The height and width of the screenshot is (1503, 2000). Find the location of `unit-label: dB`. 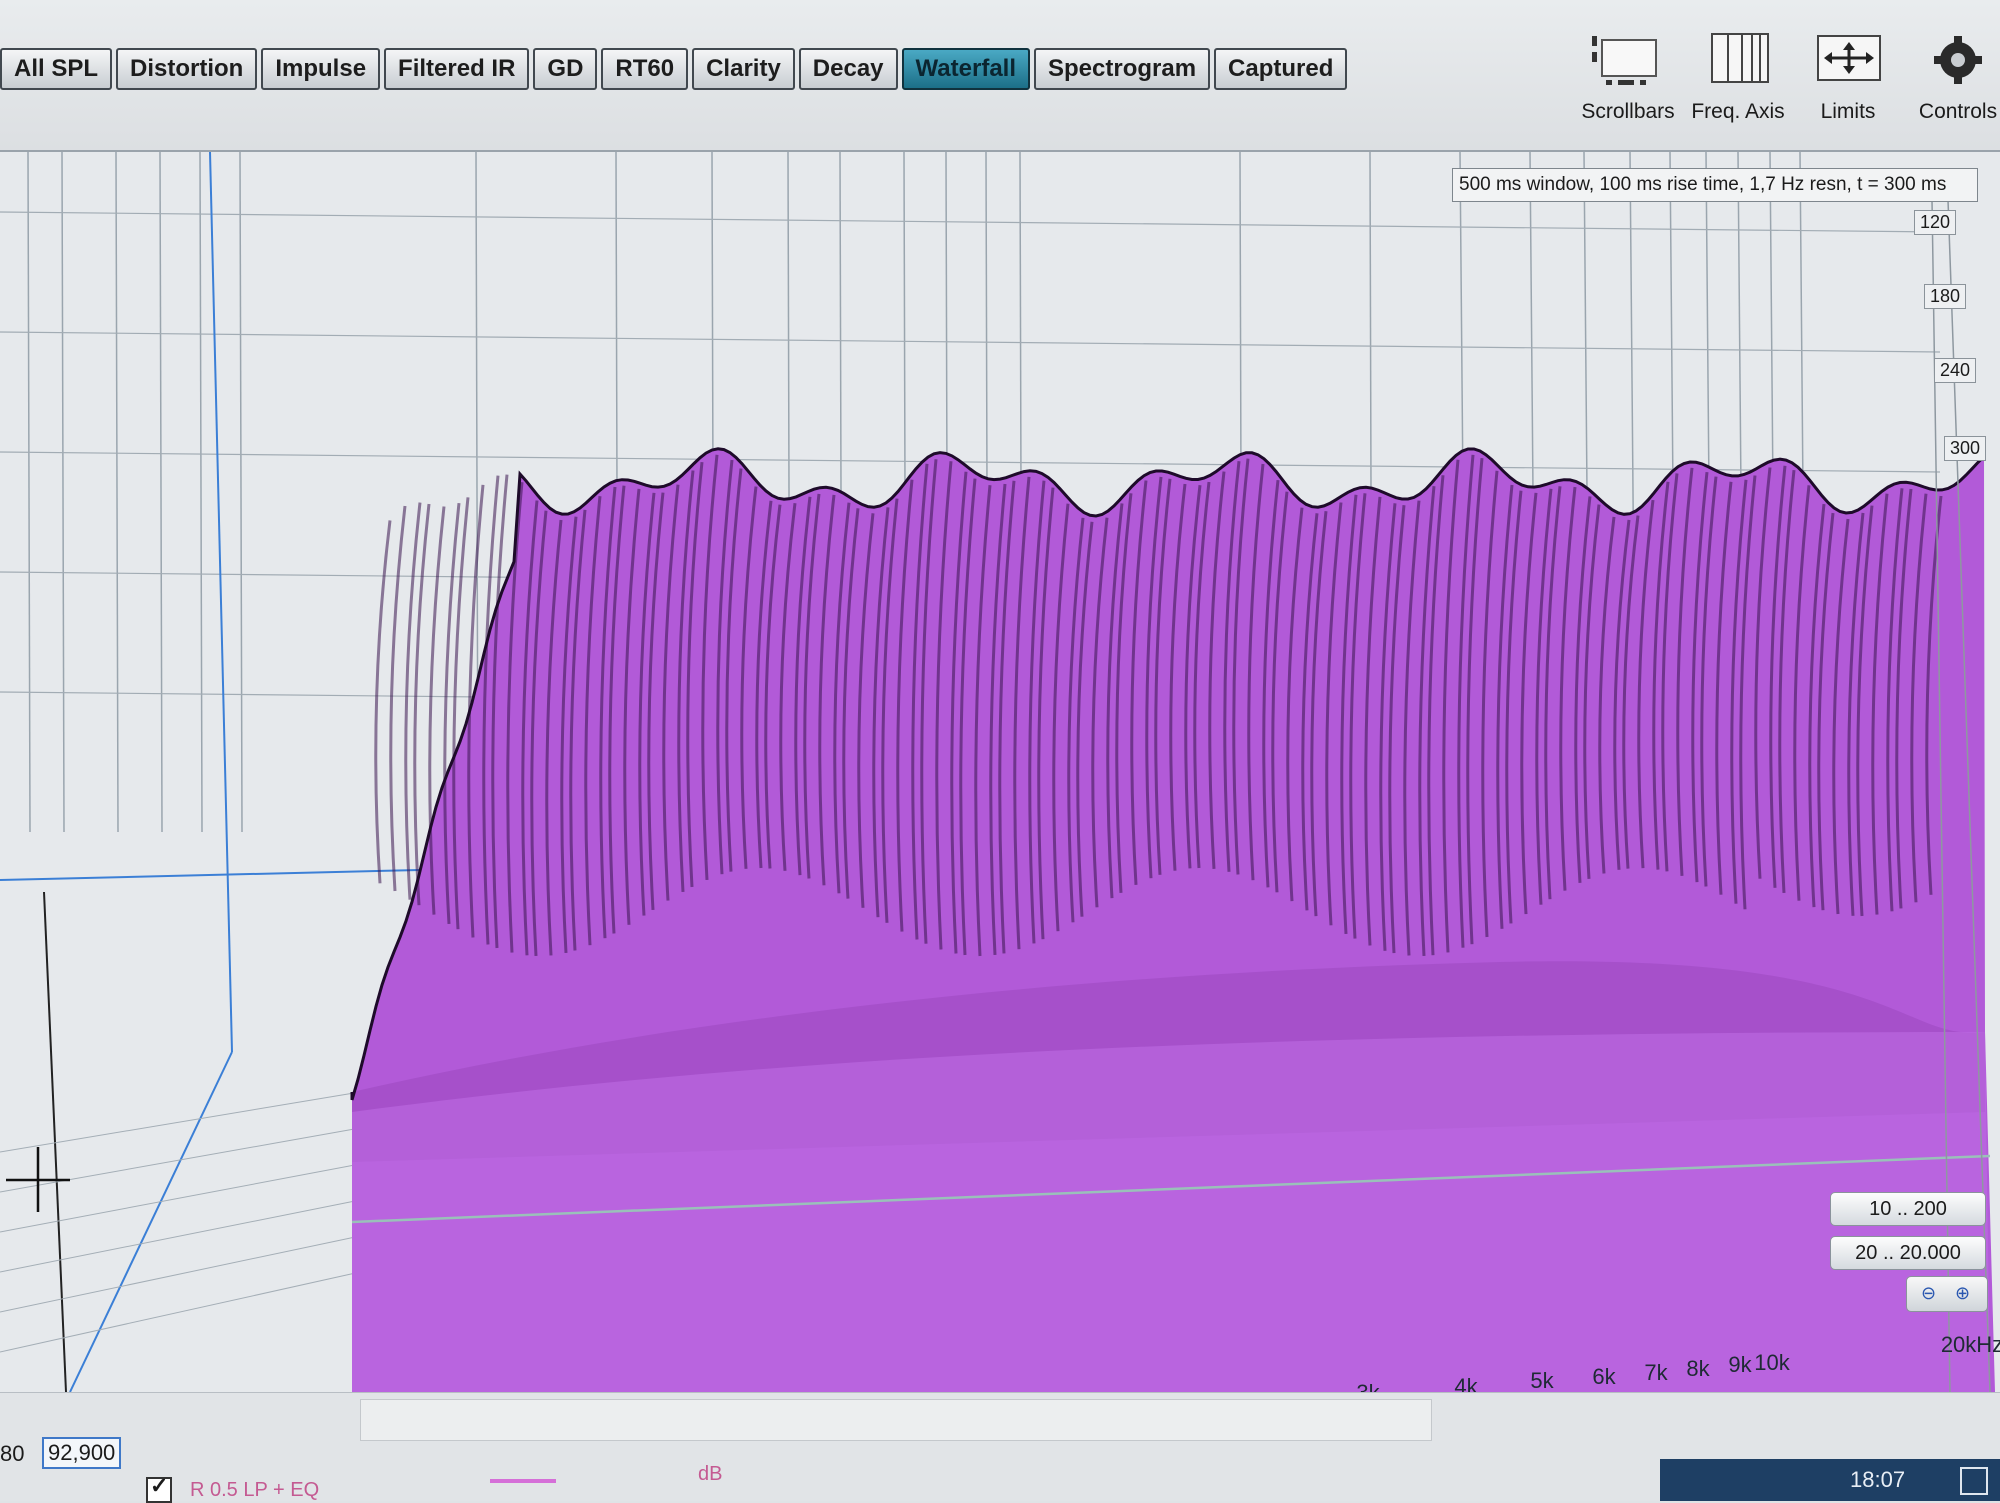

unit-label: dB is located at coordinates (710, 1474).